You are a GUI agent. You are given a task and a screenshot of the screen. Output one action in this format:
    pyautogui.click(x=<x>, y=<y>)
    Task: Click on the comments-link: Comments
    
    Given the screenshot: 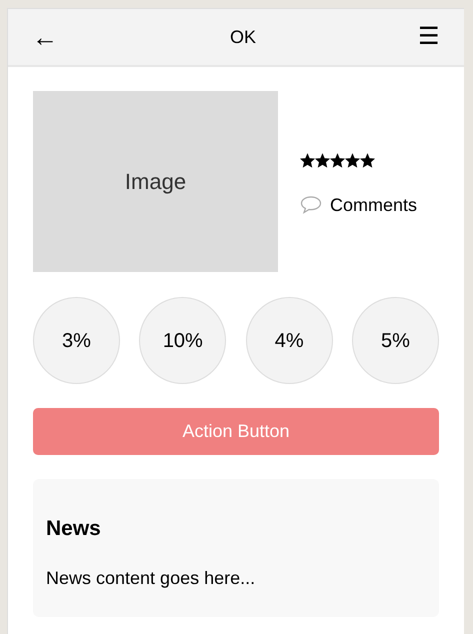 What is the action you would take?
    pyautogui.click(x=374, y=205)
    